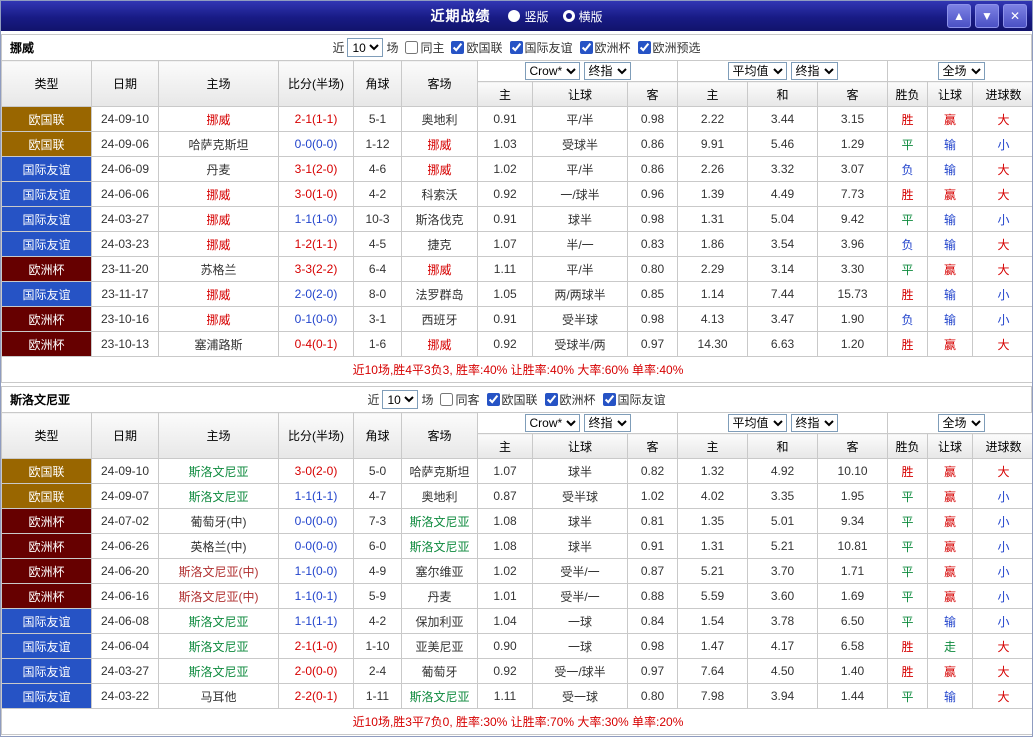 This screenshot has height=737, width=1033. Describe the element at coordinates (316, 471) in the screenshot. I see `score: 3-0(2-0)` at that location.